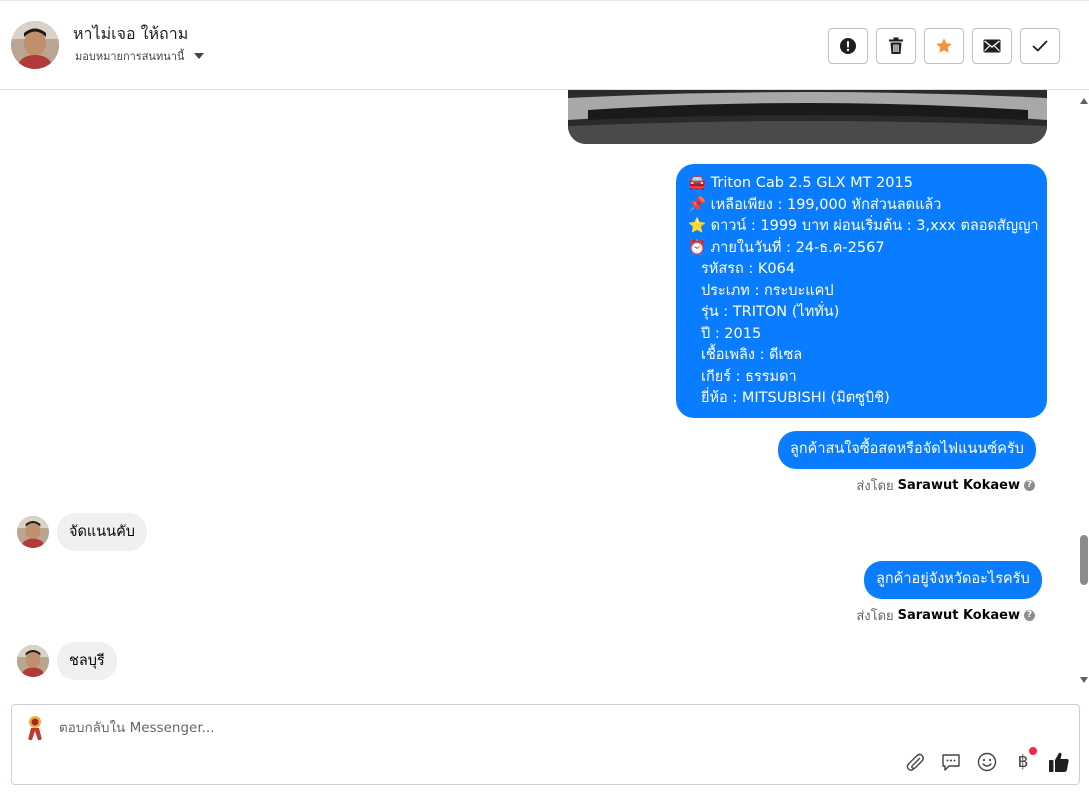 The height and width of the screenshot is (797, 1089). Describe the element at coordinates (953, 580) in the screenshot. I see `outgoing-message: ลูกค้าอยู่จังหวัดอะไรครับ` at that location.